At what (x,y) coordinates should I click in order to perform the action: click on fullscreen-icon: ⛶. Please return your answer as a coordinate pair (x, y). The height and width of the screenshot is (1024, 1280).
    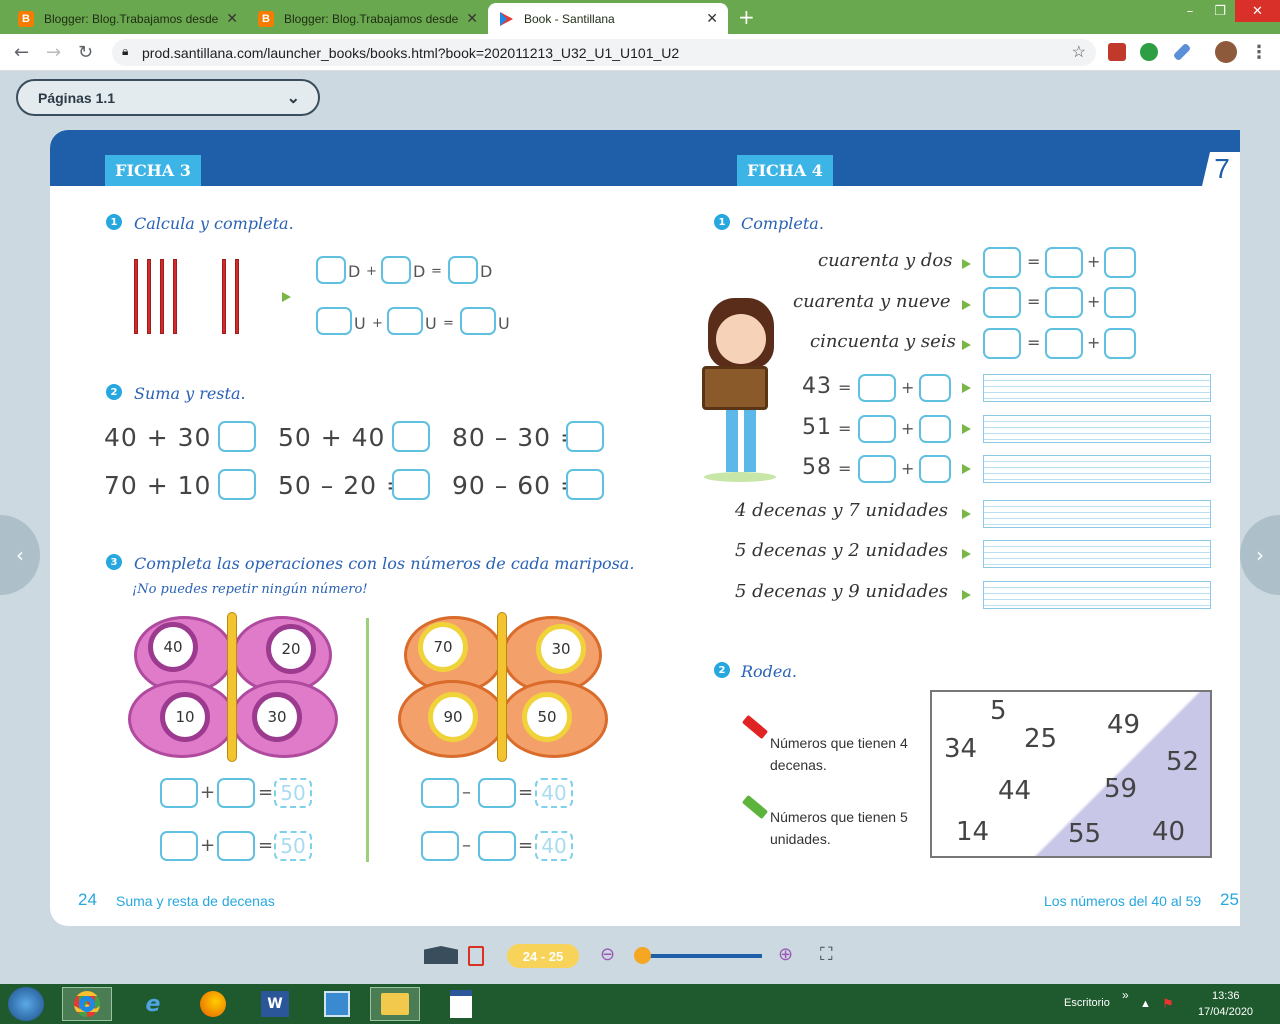
    Looking at the image, I should click on (826, 954).